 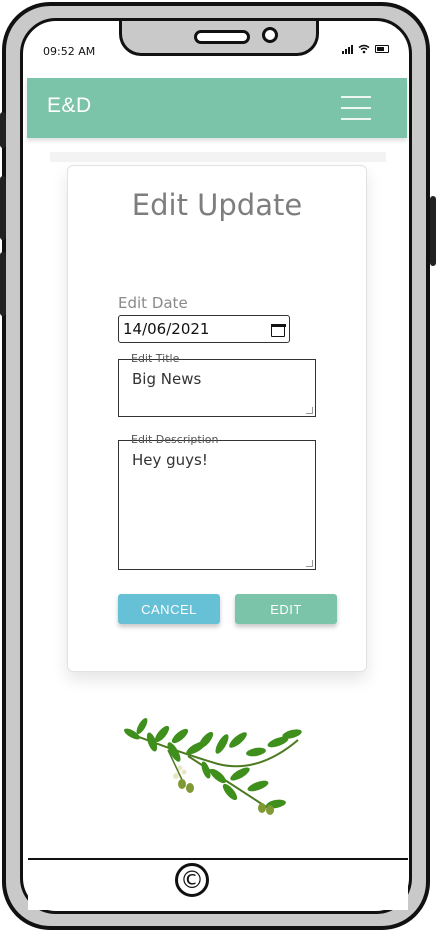 I want to click on calendar-icon, so click(x=278, y=329).